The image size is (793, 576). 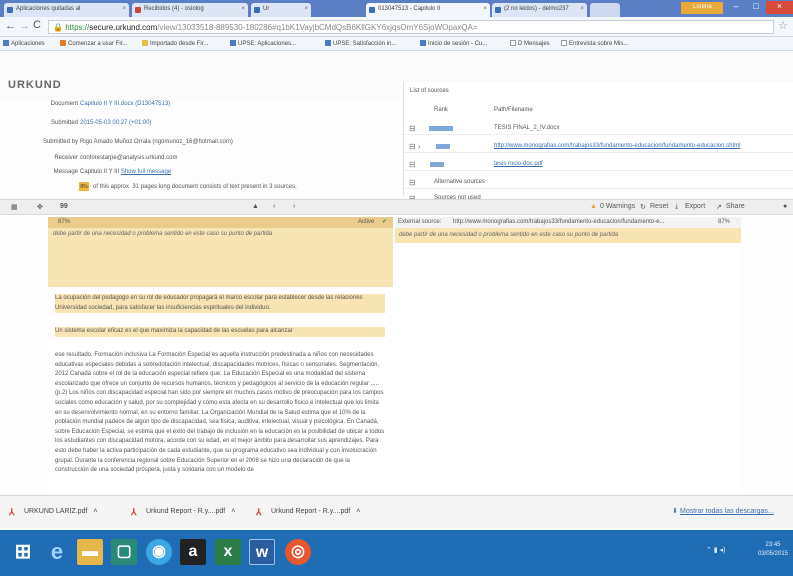 I want to click on user-profile-badge: Lorena, so click(x=702, y=8).